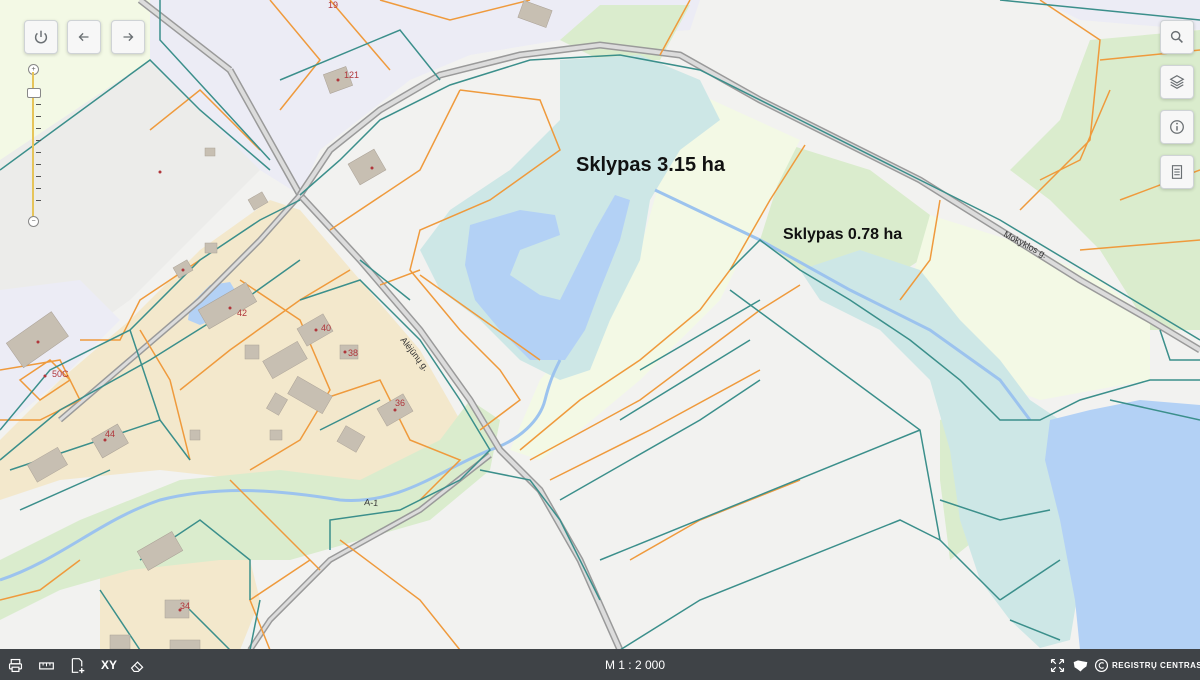  Describe the element at coordinates (650, 165) in the screenshot. I see `plot-label-large: Sklypas 3.15 ha` at that location.